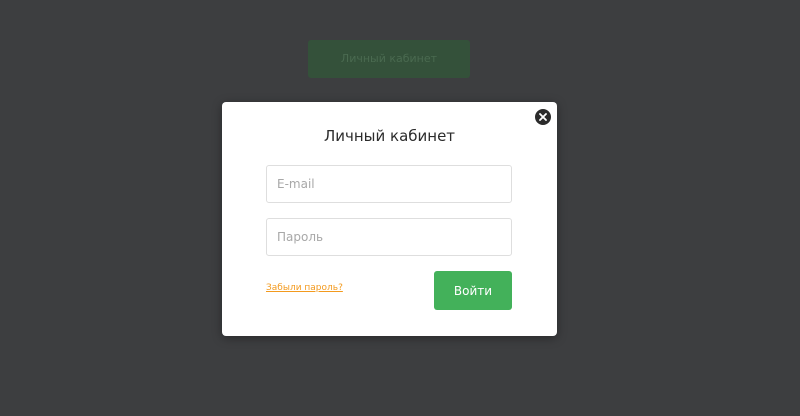 Image resolution: width=800 pixels, height=416 pixels. I want to click on close-button, so click(543, 117).